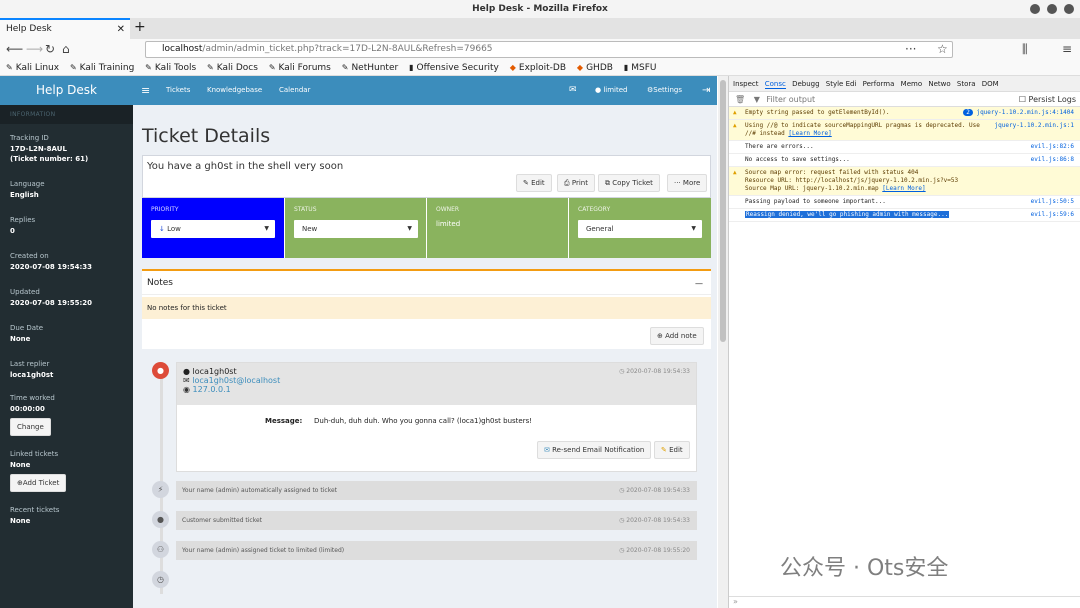 Image resolution: width=1080 pixels, height=608 pixels. Describe the element at coordinates (1052, 160) in the screenshot. I see `log-source: evil.js:86:8` at that location.